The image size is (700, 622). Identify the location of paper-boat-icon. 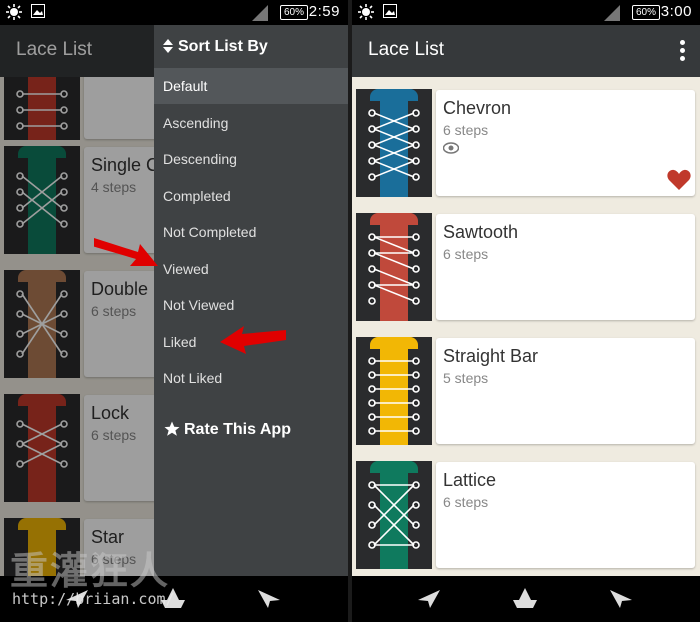
(525, 599).